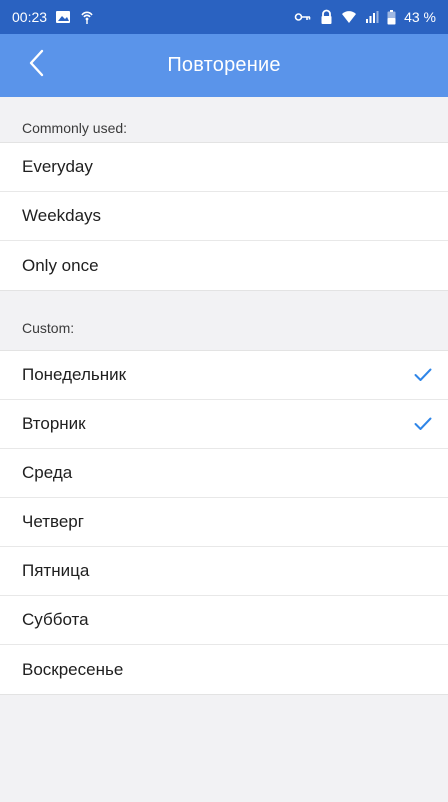 The image size is (448, 802). What do you see at coordinates (420, 17) in the screenshot?
I see `battery-percent: 43 %` at bounding box center [420, 17].